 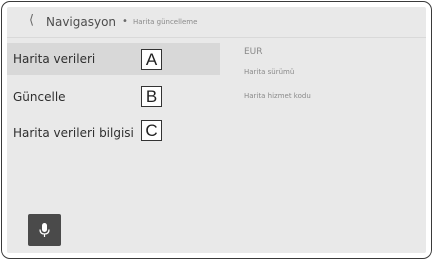 I want to click on breadcrumb-navigation: Navigasyon, so click(x=81, y=22).